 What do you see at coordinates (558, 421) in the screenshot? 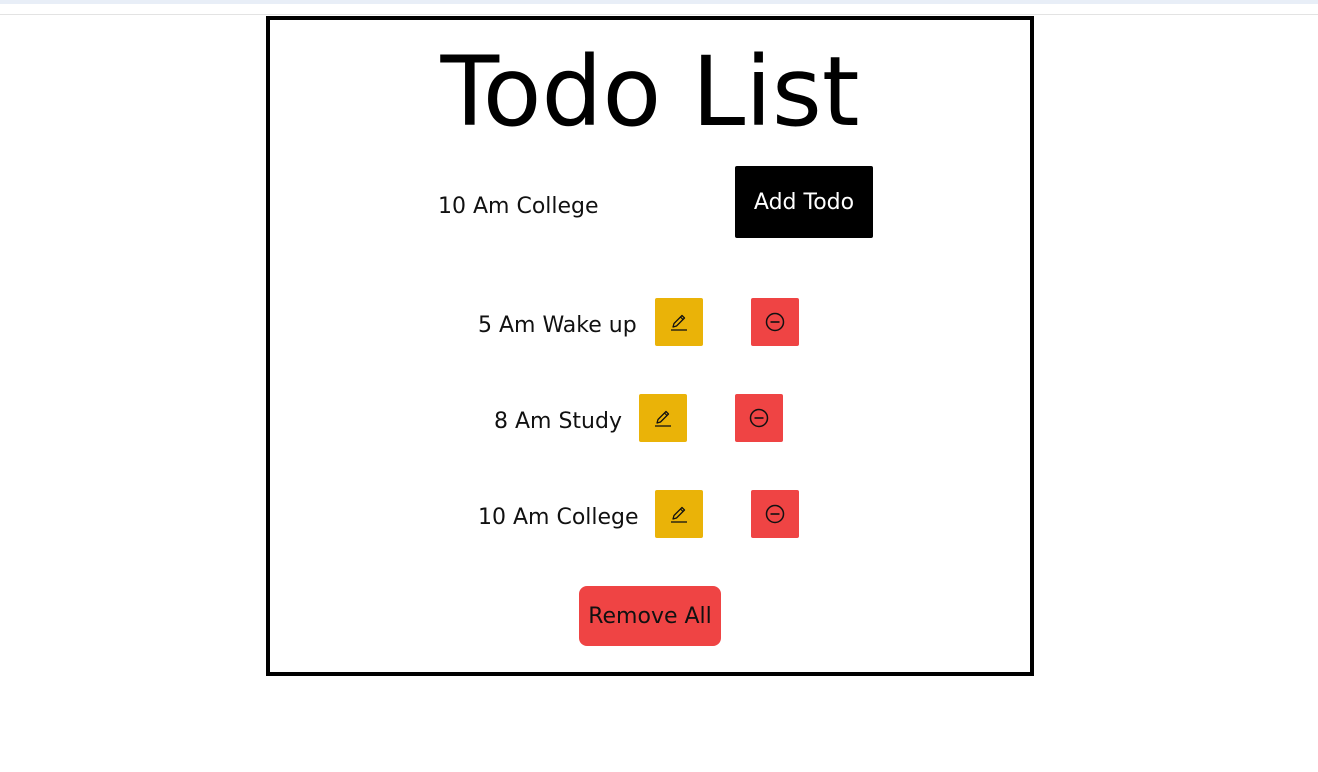
I see `todo-item-text: 8 Am Study` at bounding box center [558, 421].